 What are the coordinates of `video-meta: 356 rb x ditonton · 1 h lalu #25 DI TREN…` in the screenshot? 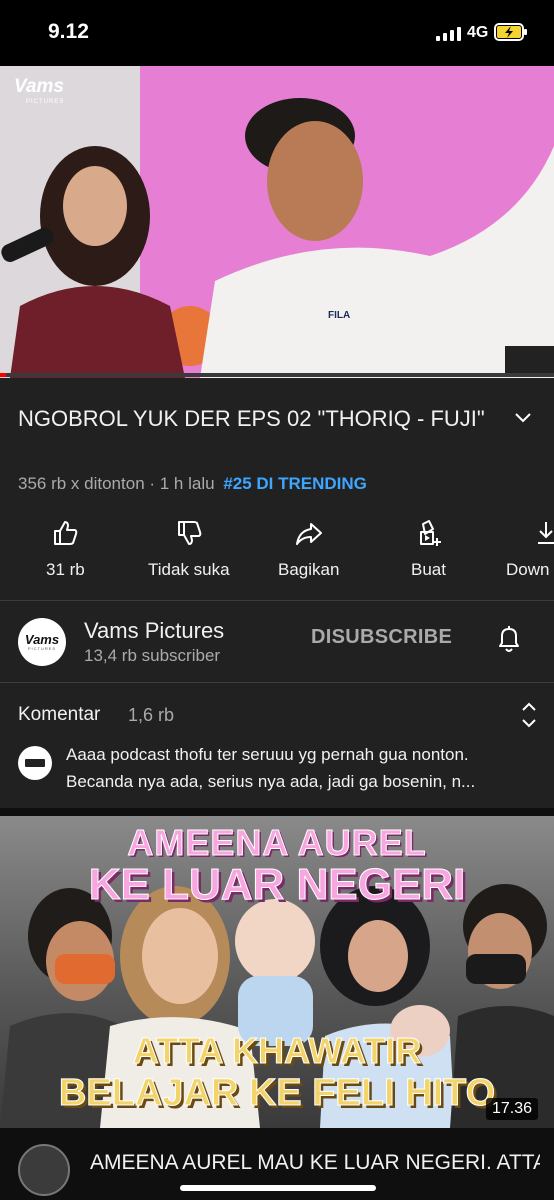 It's located at (192, 484).